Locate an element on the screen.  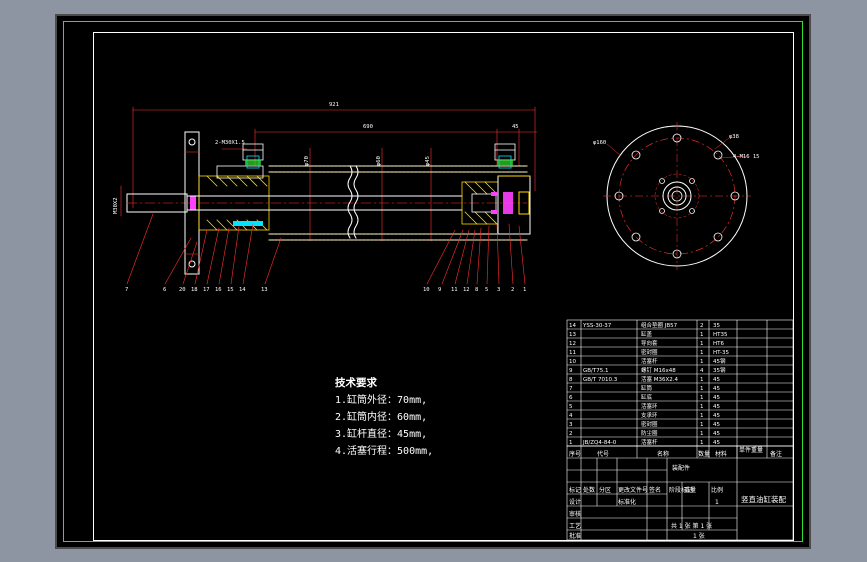
hole-label: φ38 is located at coordinates (734, 137).